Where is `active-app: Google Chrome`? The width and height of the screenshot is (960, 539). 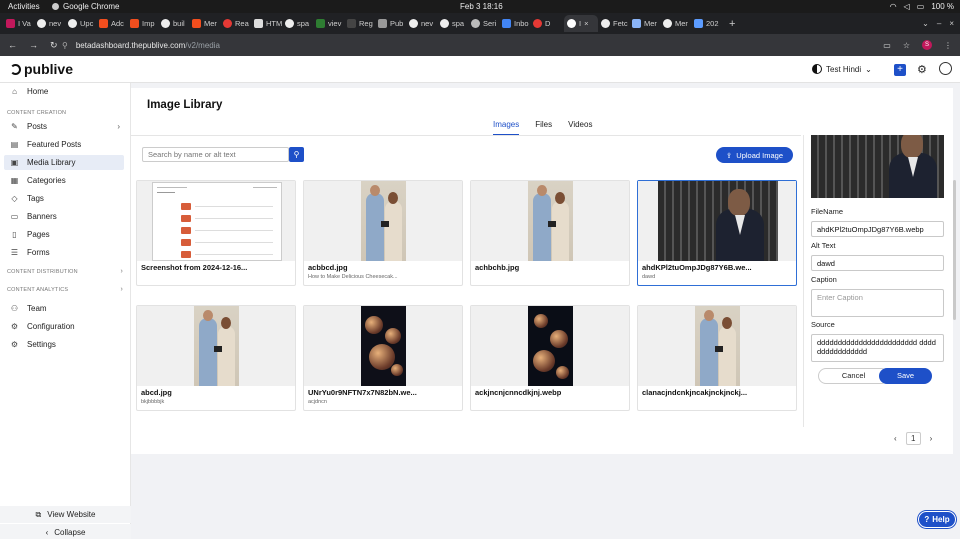
active-app: Google Chrome is located at coordinates (85, 6).